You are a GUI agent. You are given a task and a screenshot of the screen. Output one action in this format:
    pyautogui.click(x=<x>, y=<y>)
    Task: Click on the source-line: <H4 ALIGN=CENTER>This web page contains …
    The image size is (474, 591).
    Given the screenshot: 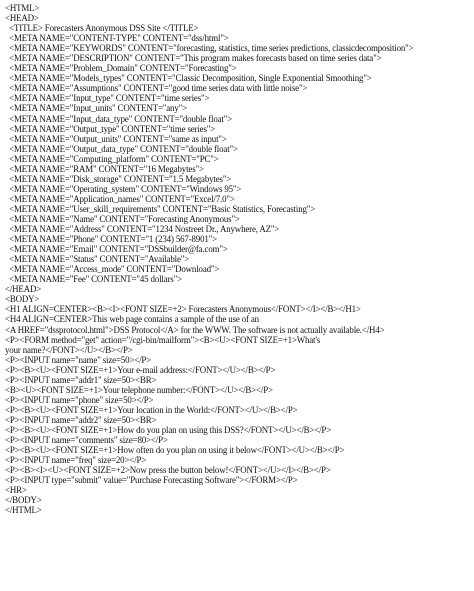 What is the action you would take?
    pyautogui.click(x=132, y=319)
    